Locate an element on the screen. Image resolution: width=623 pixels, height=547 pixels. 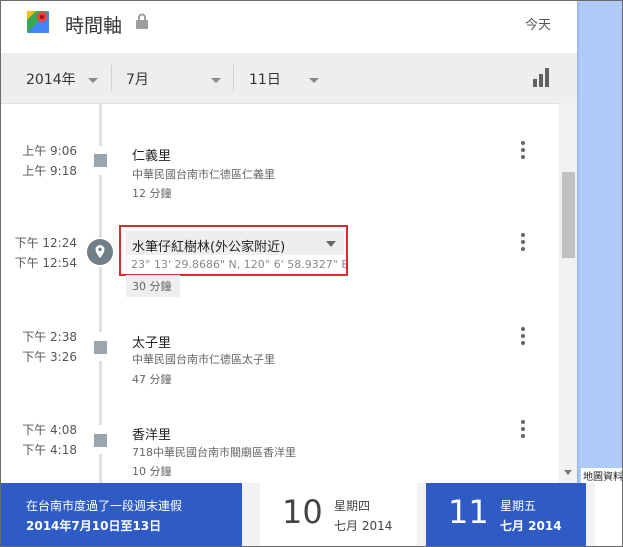
day-select-value: 11日 is located at coordinates (265, 80).